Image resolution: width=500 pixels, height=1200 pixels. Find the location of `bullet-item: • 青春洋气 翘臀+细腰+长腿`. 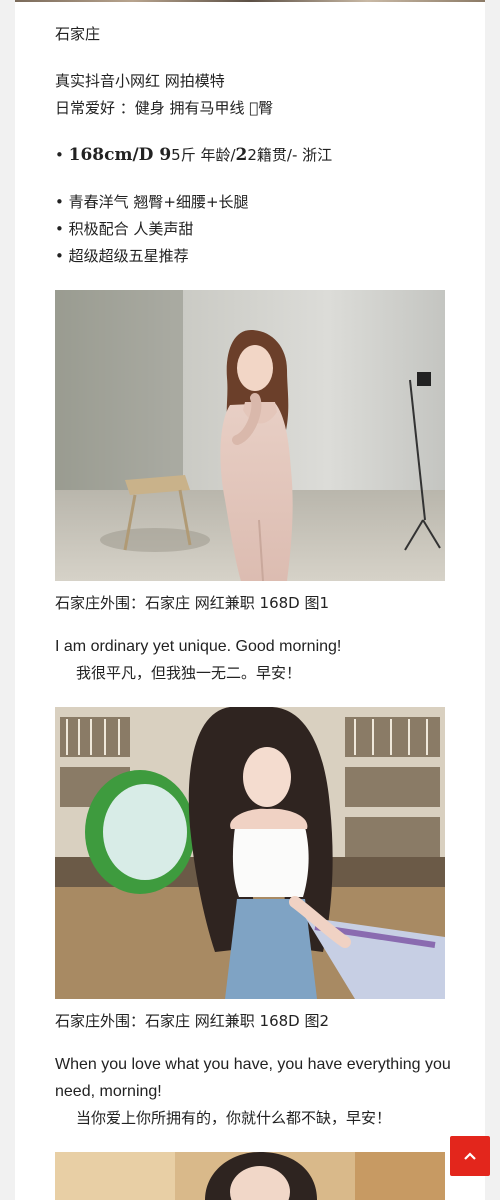

bullet-item: • 青春洋气 翘臀+细腰+长腿 is located at coordinates (152, 202).